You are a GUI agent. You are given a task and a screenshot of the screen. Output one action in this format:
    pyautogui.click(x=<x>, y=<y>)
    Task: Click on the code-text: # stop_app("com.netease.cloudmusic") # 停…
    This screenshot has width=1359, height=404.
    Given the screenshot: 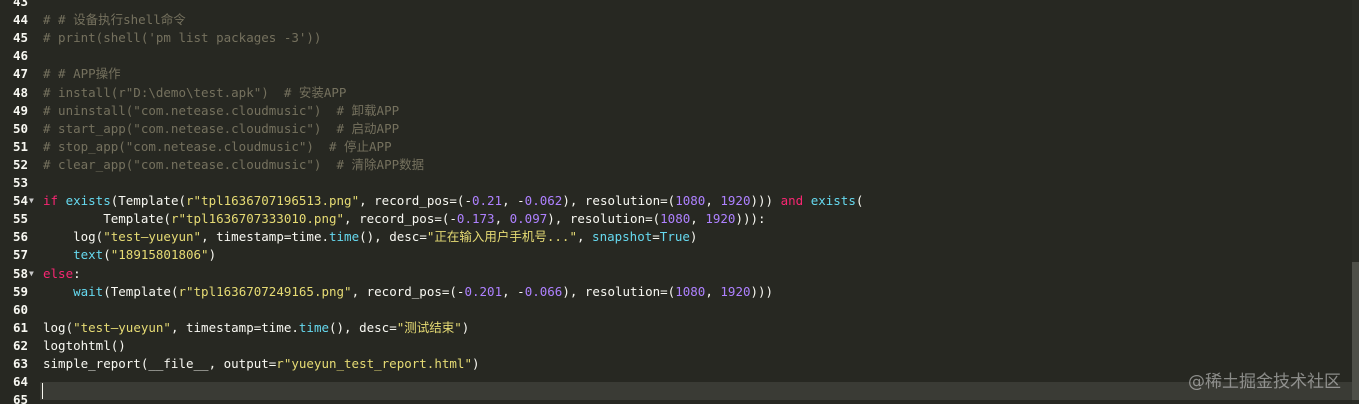 What is the action you would take?
    pyautogui.click(x=217, y=147)
    